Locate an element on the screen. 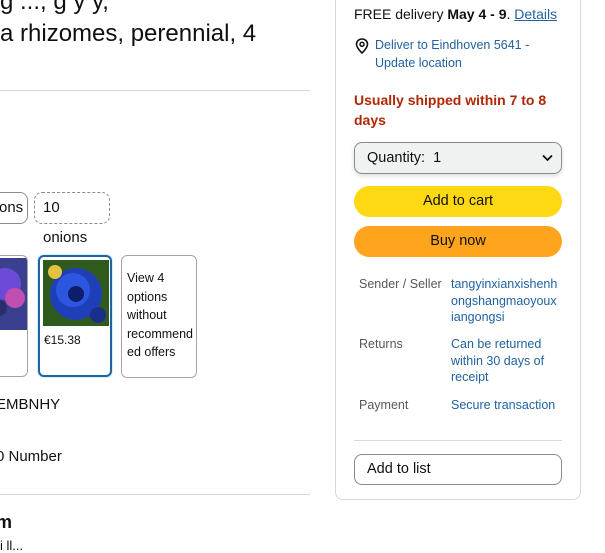  seller-name-line: tangyinxianxishenh is located at coordinates (504, 284).